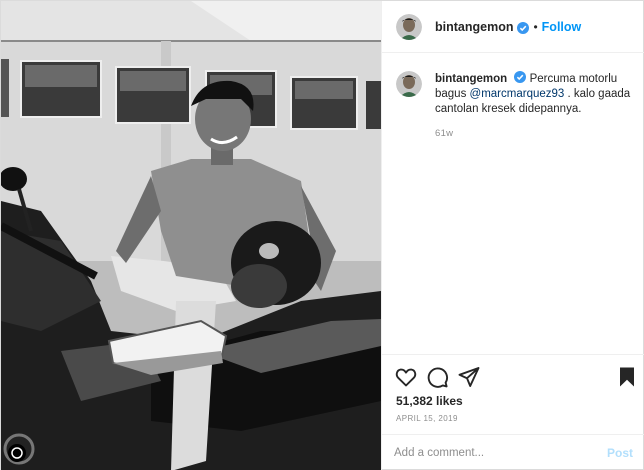  What do you see at coordinates (429, 401) in the screenshot?
I see `likes-count: 51,382 likes` at bounding box center [429, 401].